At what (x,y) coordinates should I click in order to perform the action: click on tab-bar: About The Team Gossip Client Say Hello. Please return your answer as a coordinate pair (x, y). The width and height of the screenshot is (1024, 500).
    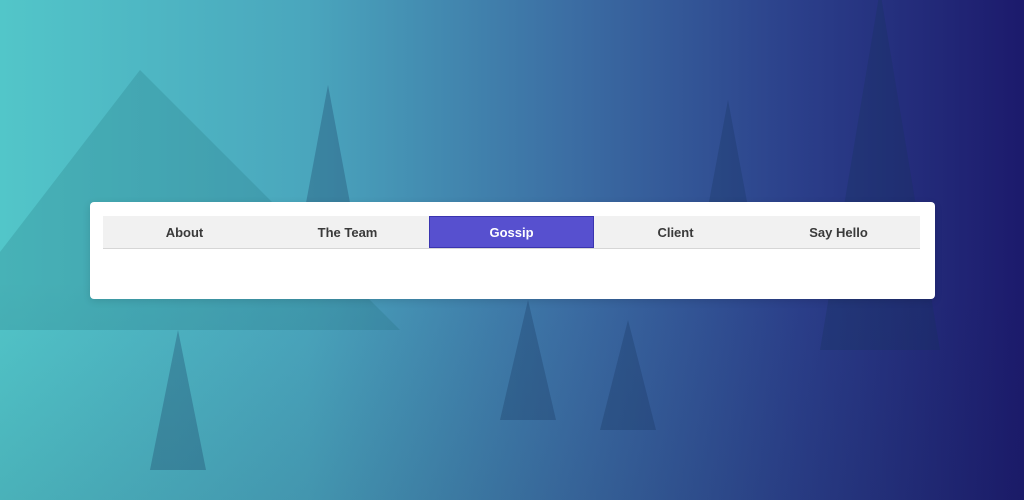
    Looking at the image, I should click on (511, 232).